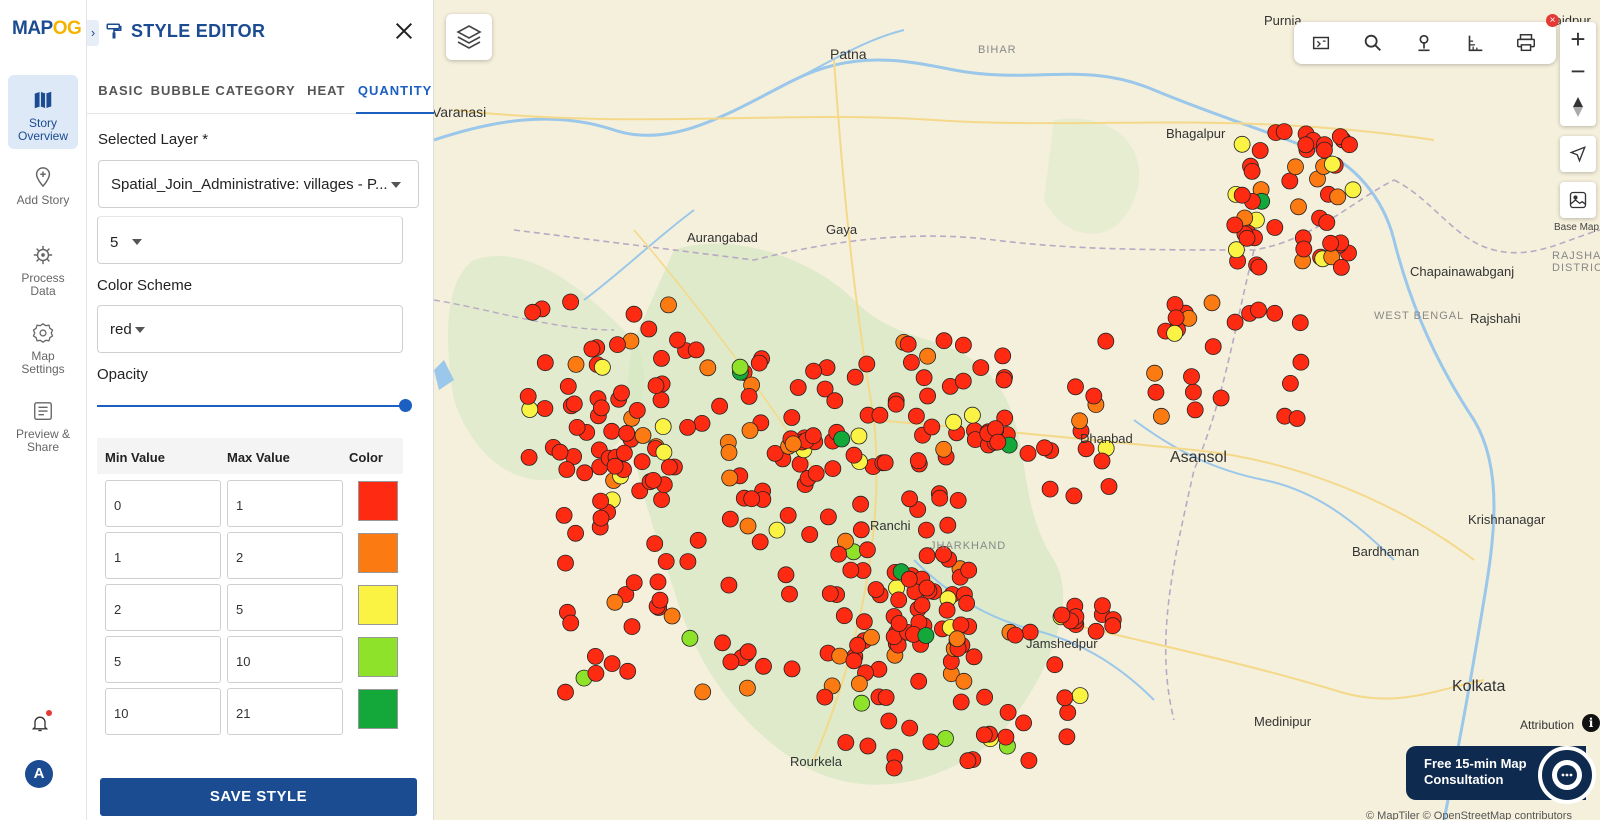 This screenshot has width=1600, height=820. Describe the element at coordinates (47, 29) in the screenshot. I see `mapog-logo: MAPOG` at that location.